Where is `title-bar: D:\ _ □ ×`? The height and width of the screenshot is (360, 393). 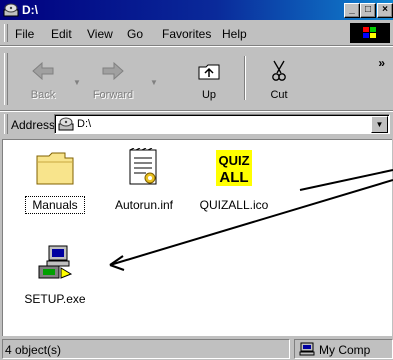
title-bar: D:\ _ □ × is located at coordinates (196, 10).